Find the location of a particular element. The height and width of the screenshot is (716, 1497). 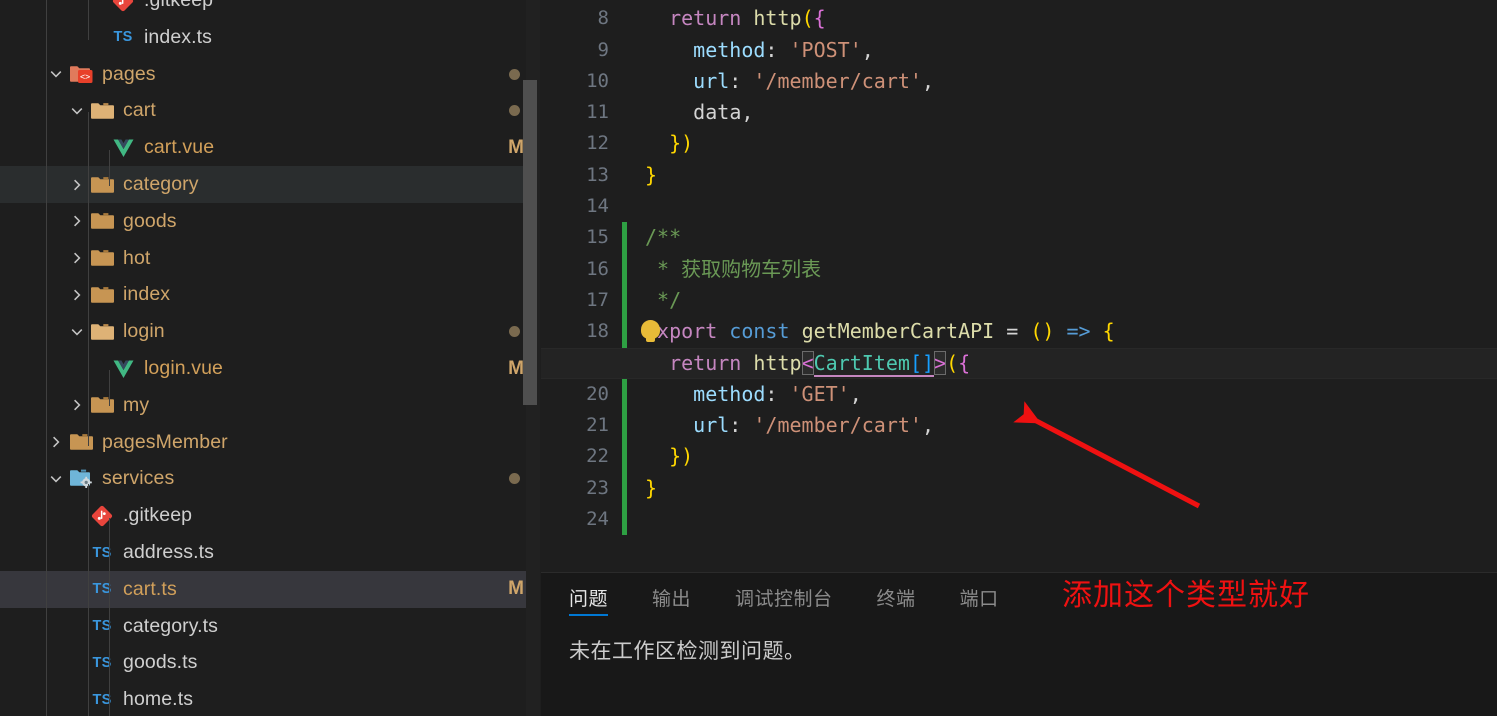

tree-folder-hot: hot is located at coordinates (270, 258).